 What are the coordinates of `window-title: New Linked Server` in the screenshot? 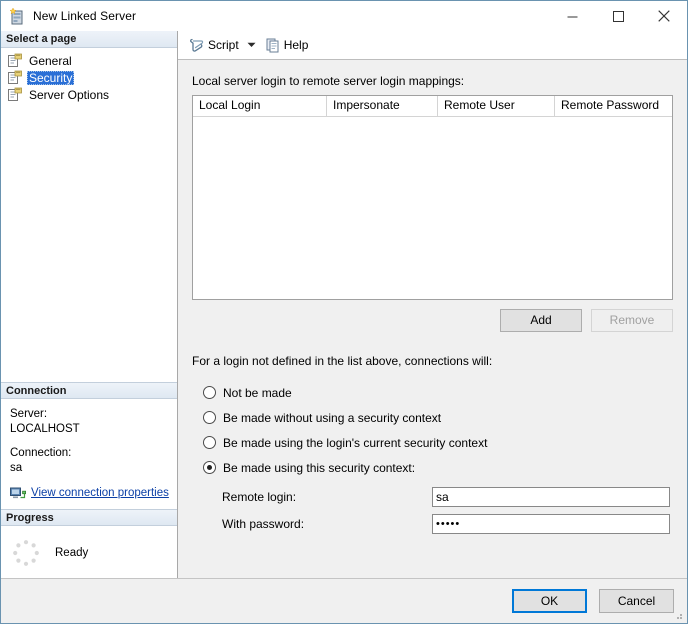 It's located at (85, 16).